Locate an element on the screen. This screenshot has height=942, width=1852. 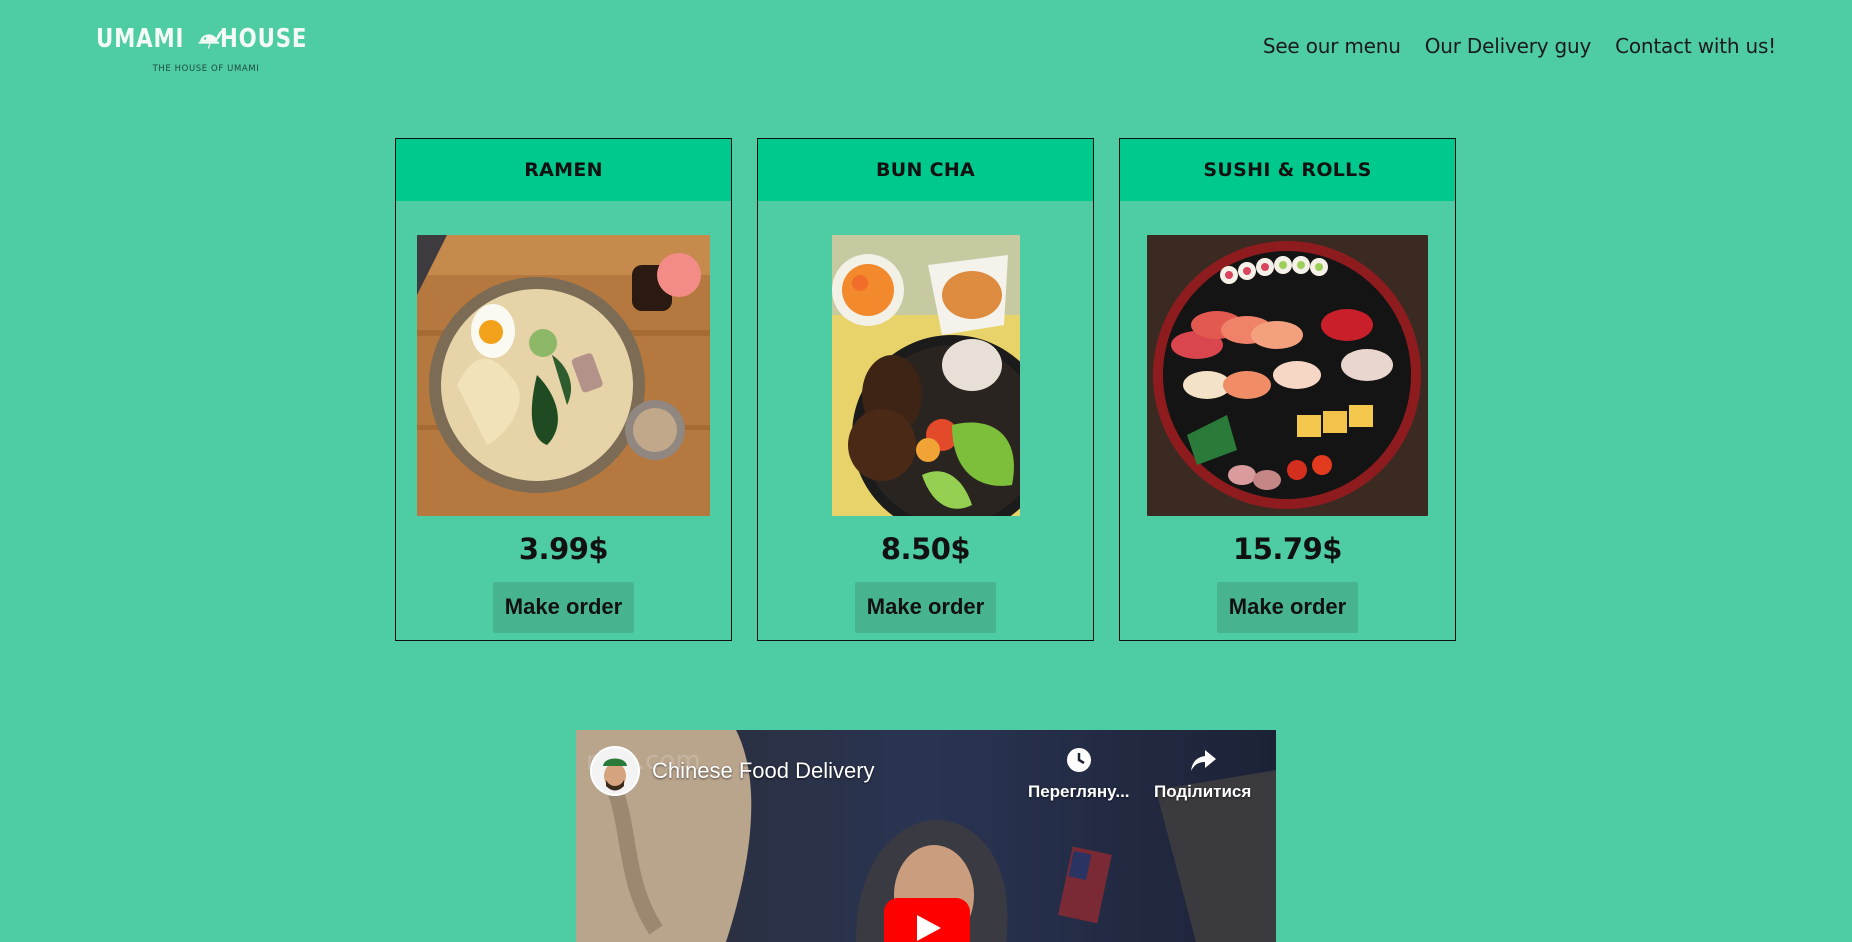
share-button: Поділитися is located at coordinates (1202, 774).